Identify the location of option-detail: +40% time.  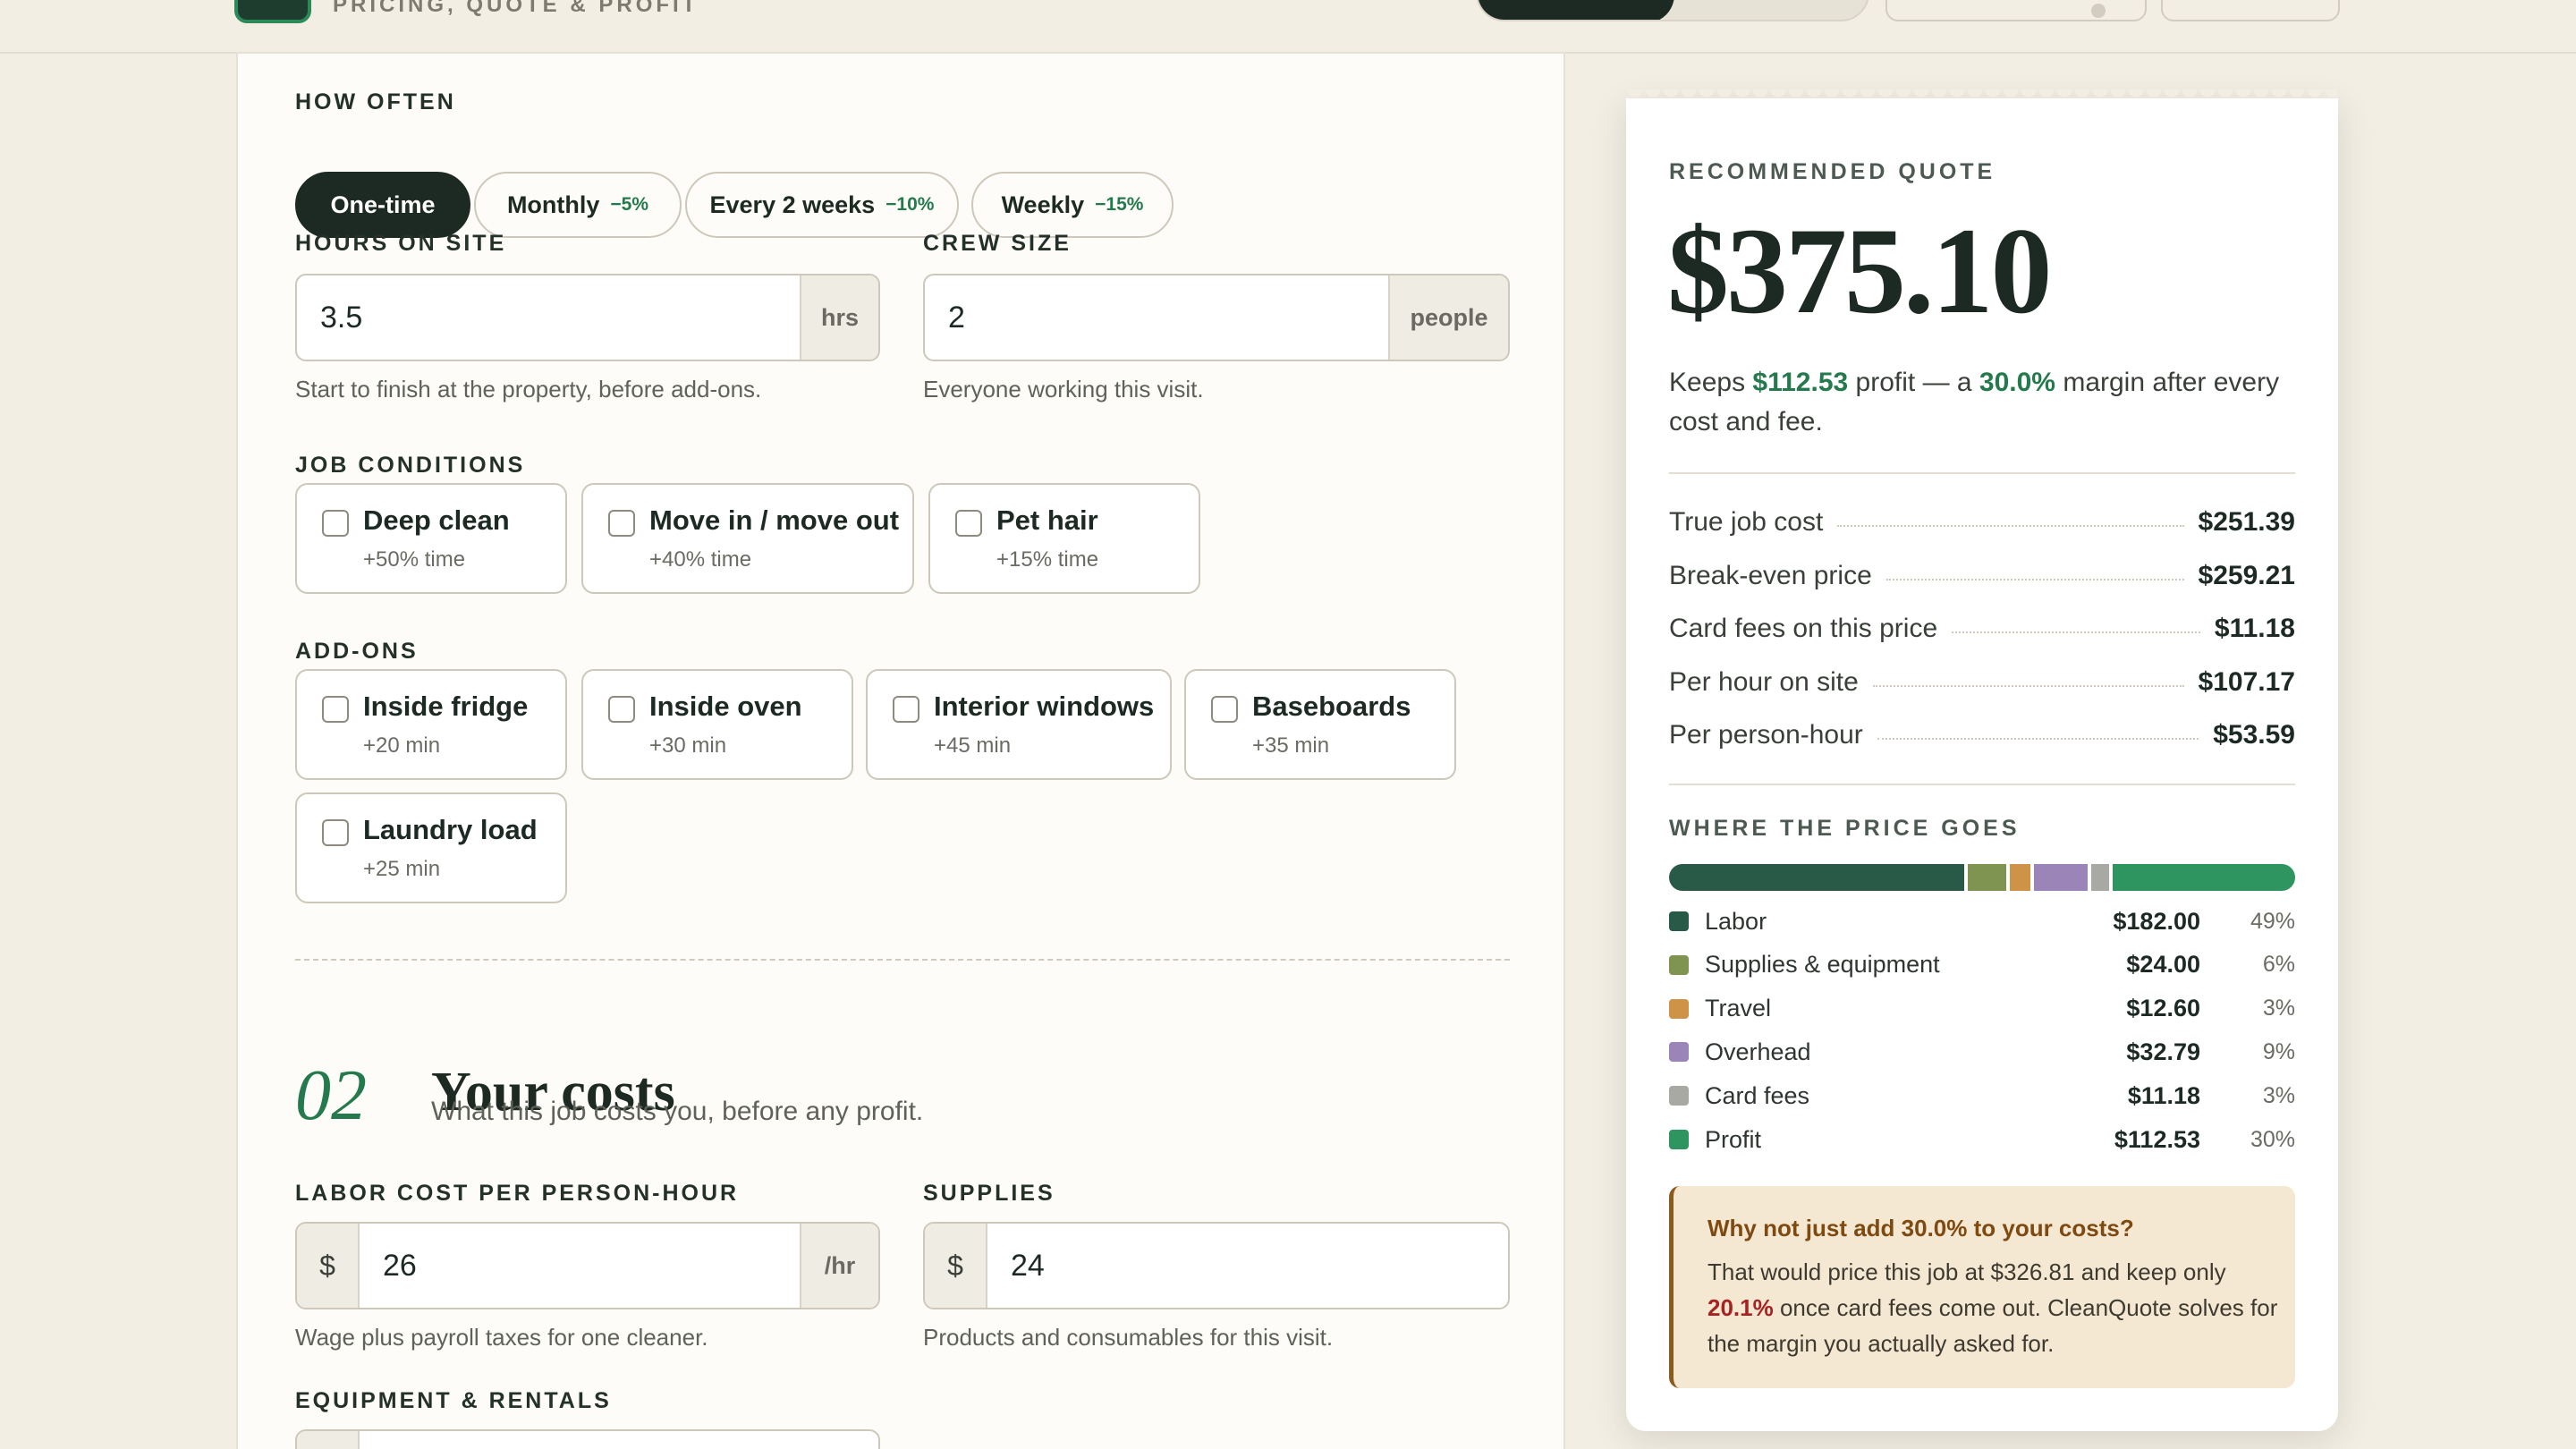
(700, 559).